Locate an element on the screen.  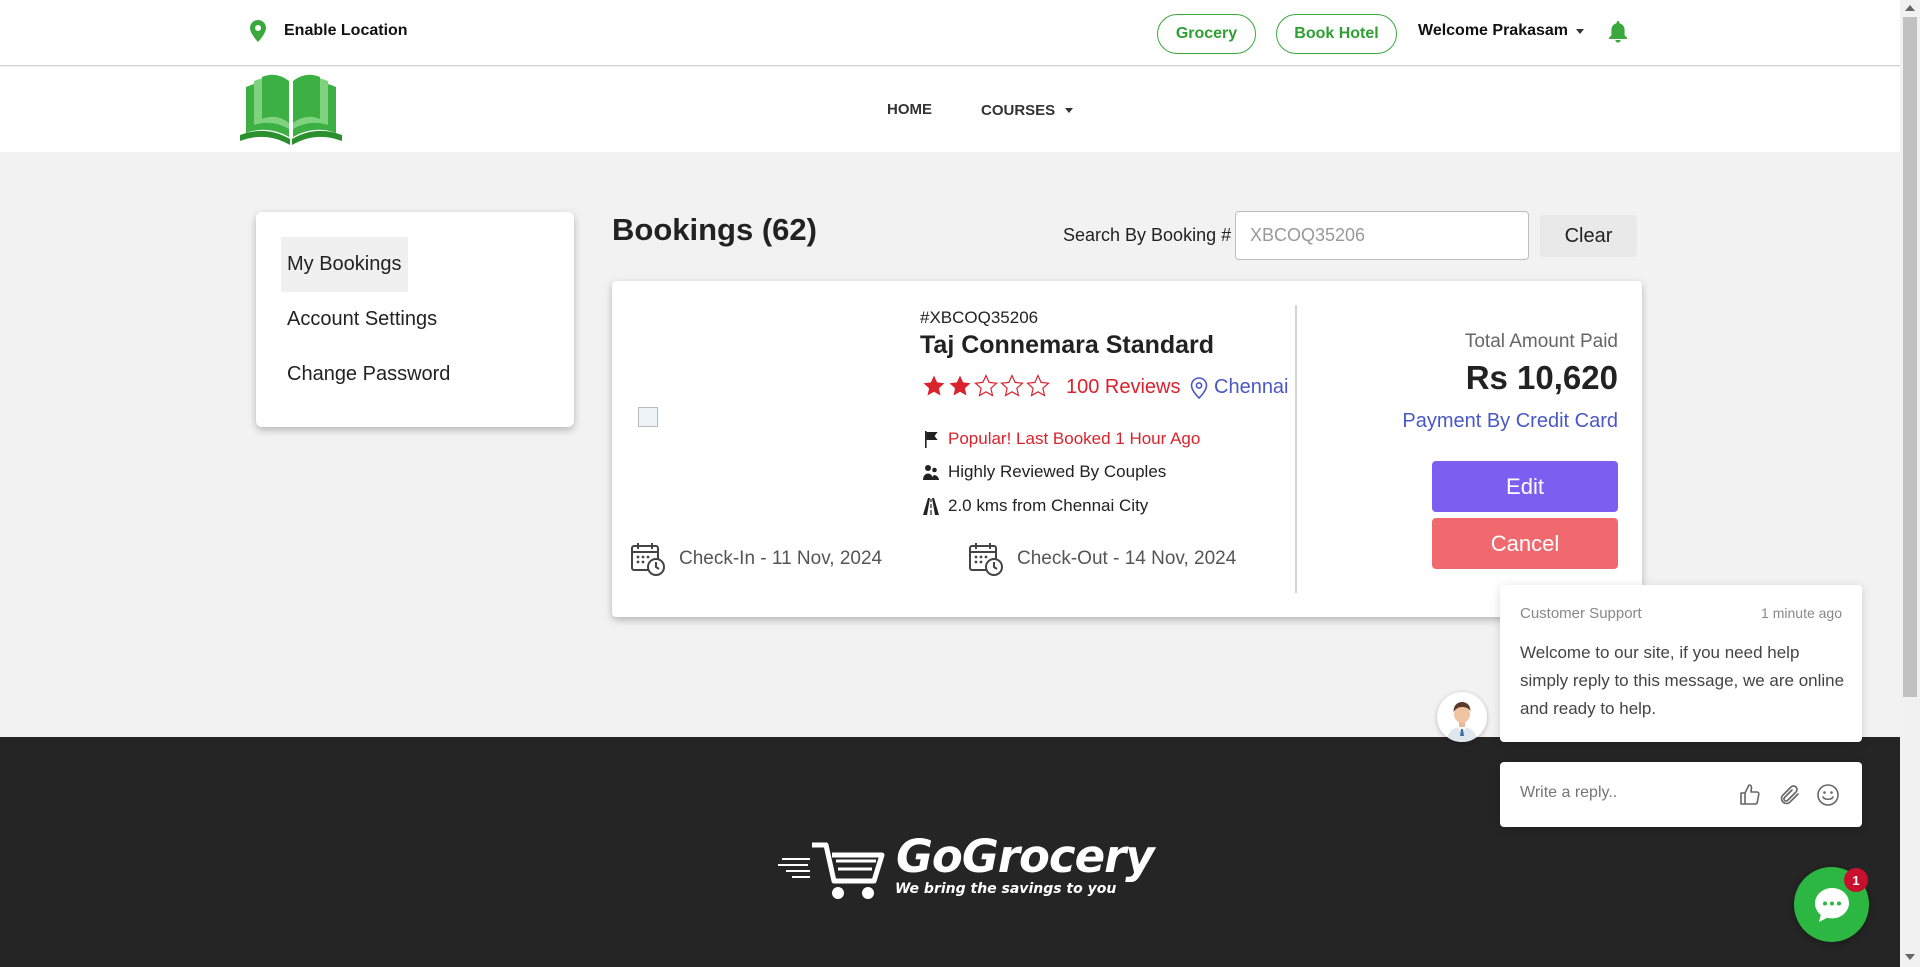
scroll-thumb is located at coordinates (1910, 357).